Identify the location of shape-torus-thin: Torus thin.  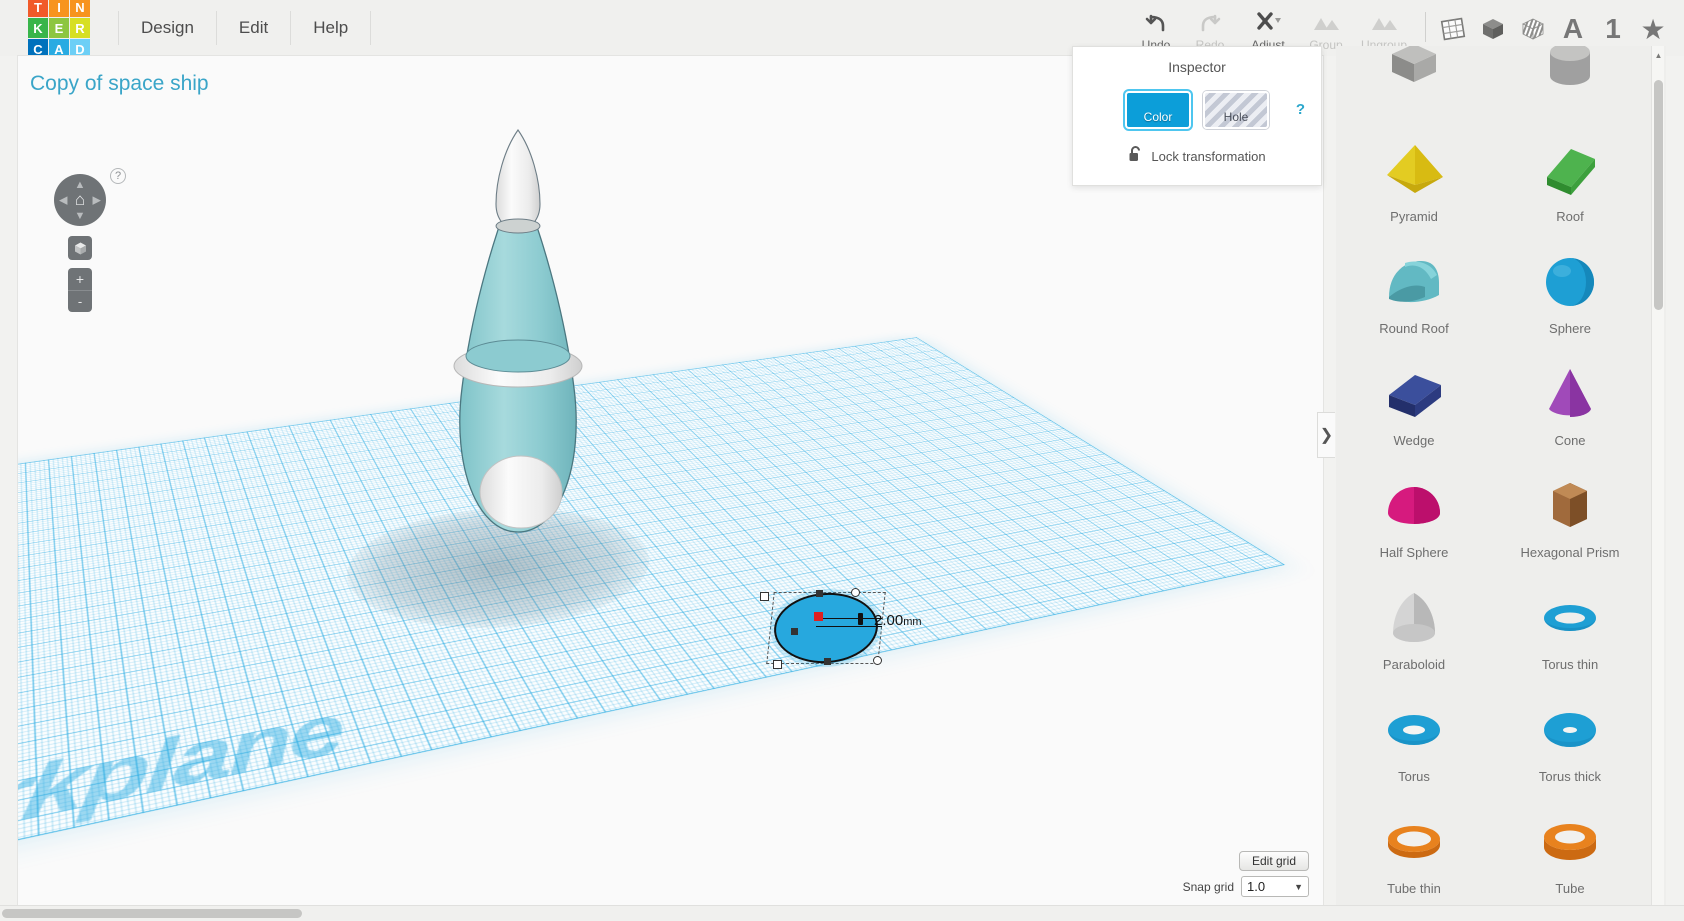
(1570, 626).